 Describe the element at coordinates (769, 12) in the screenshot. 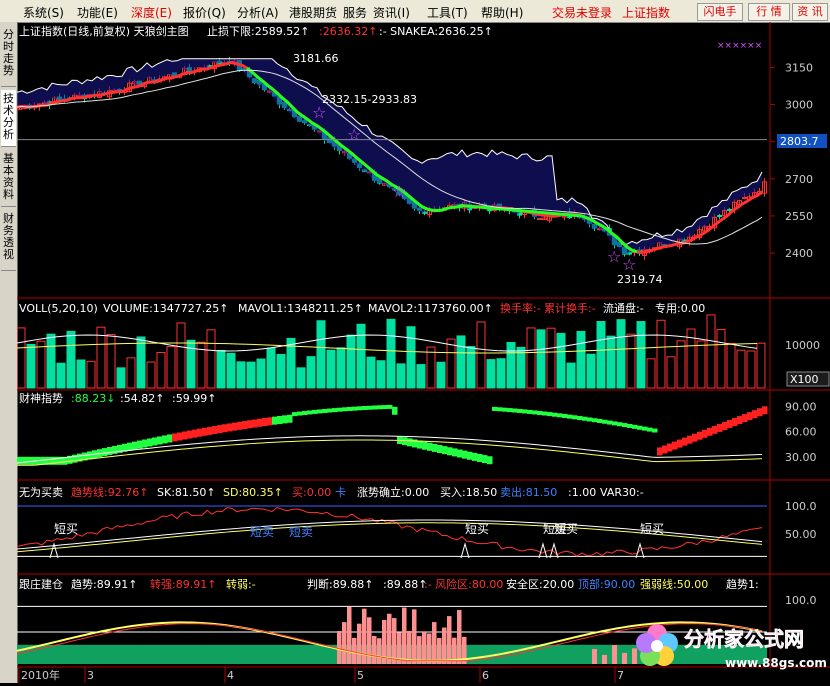

I see `quote-button: 行 情` at that location.